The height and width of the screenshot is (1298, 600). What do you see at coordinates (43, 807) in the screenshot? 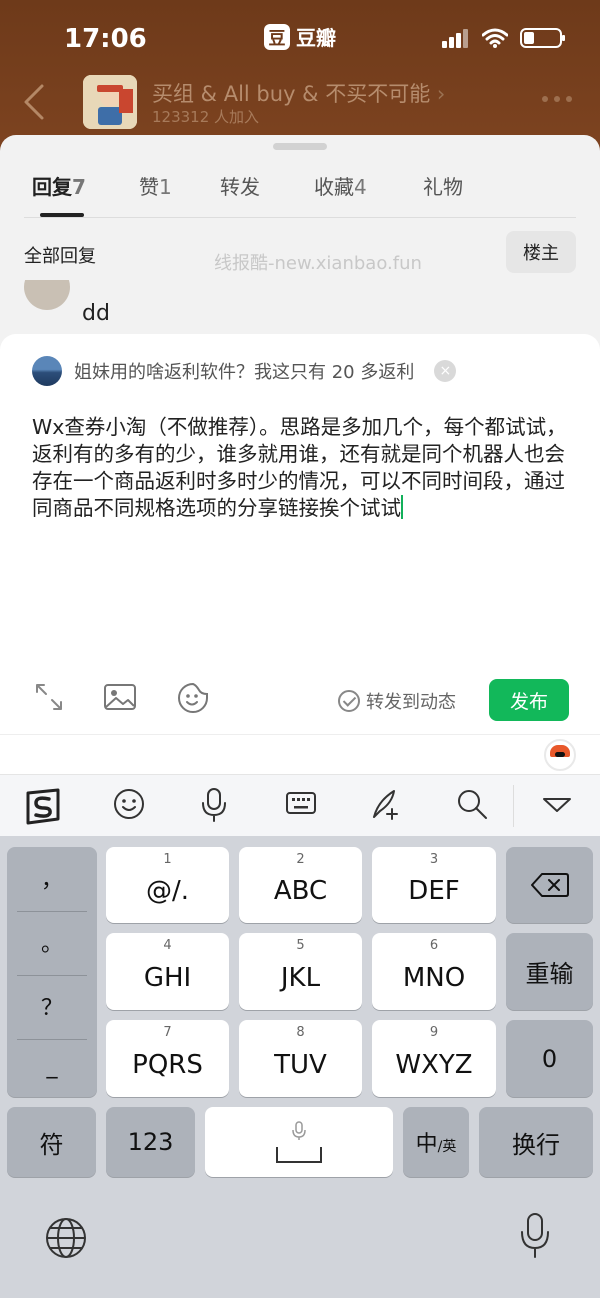
I see `sogou-logo-icon` at bounding box center [43, 807].